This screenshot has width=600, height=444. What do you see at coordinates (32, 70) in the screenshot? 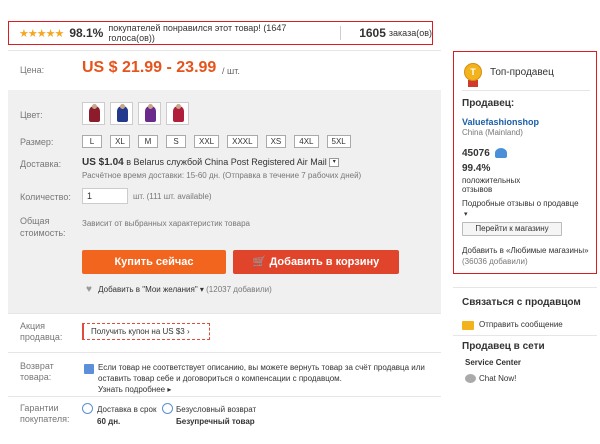
I see `price-label: Цена:` at bounding box center [32, 70].